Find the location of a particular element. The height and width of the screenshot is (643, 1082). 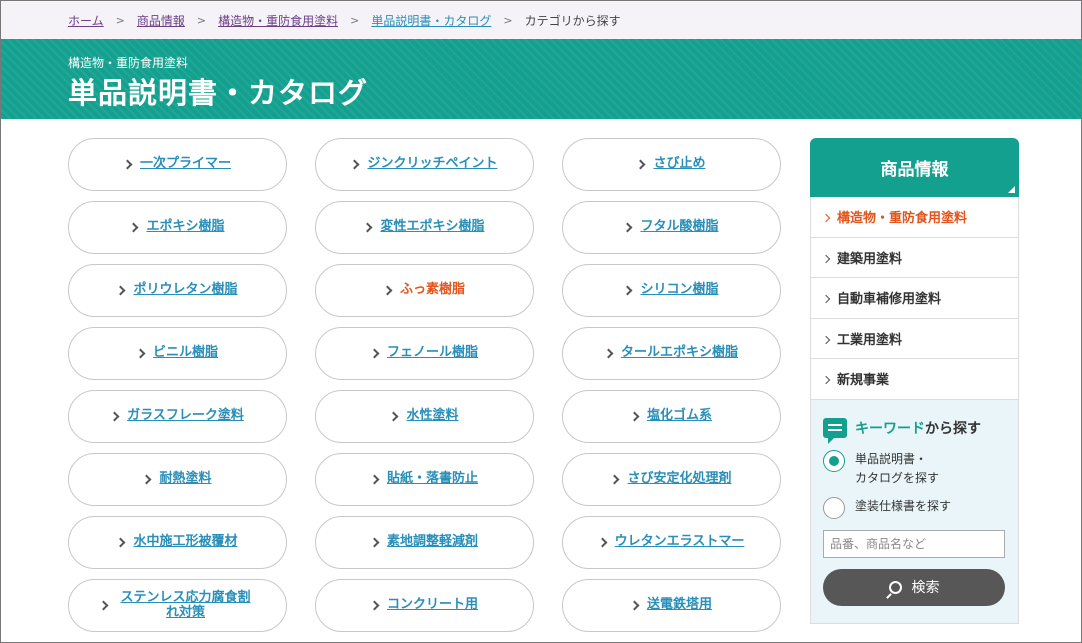

category-button: フタル酸樹脂 is located at coordinates (671, 227).